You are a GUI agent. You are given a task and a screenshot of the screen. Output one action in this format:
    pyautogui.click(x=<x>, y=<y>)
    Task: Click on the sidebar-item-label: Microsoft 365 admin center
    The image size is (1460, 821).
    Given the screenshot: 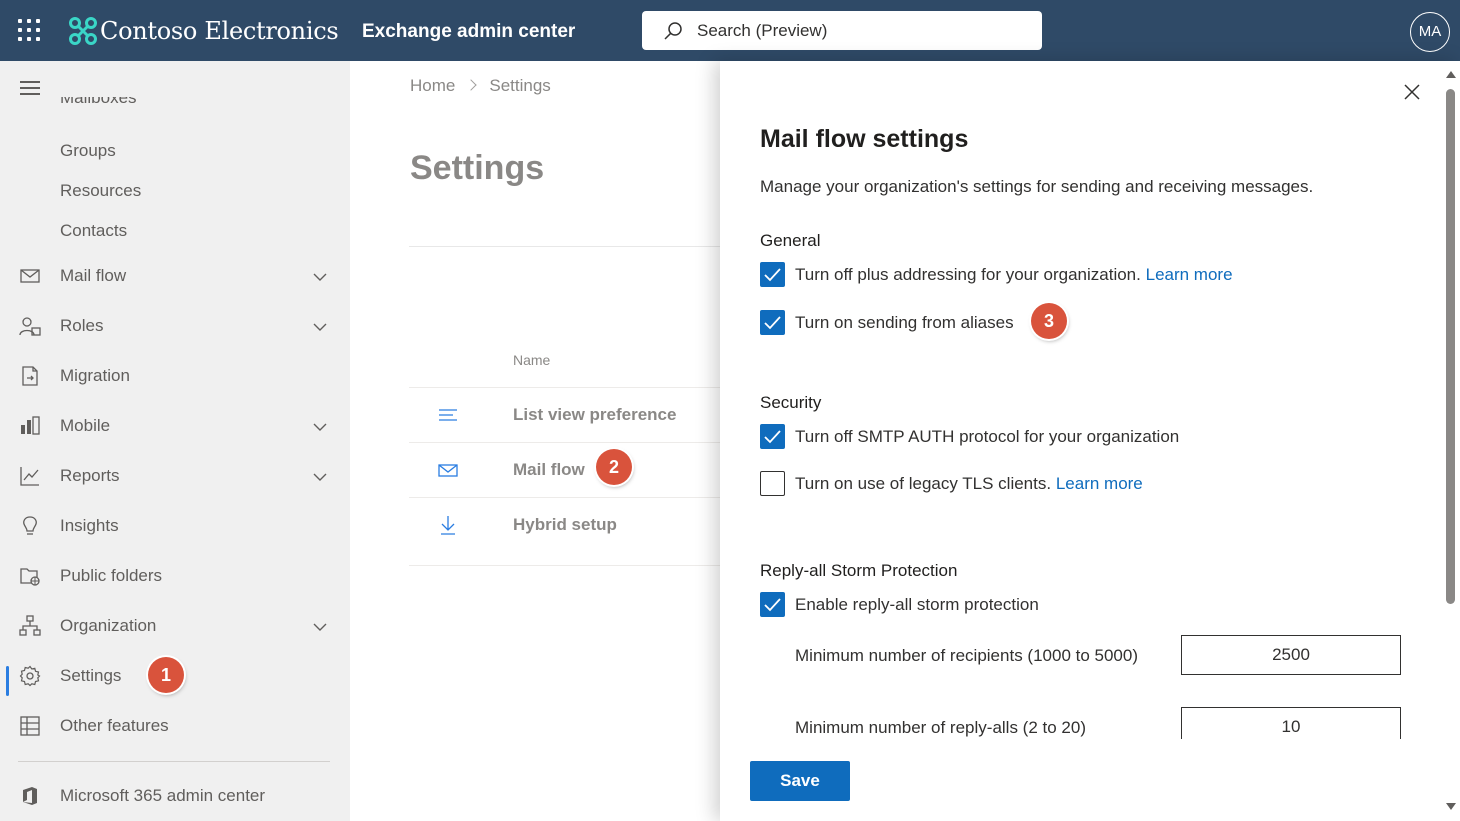 What is the action you would take?
    pyautogui.click(x=163, y=795)
    